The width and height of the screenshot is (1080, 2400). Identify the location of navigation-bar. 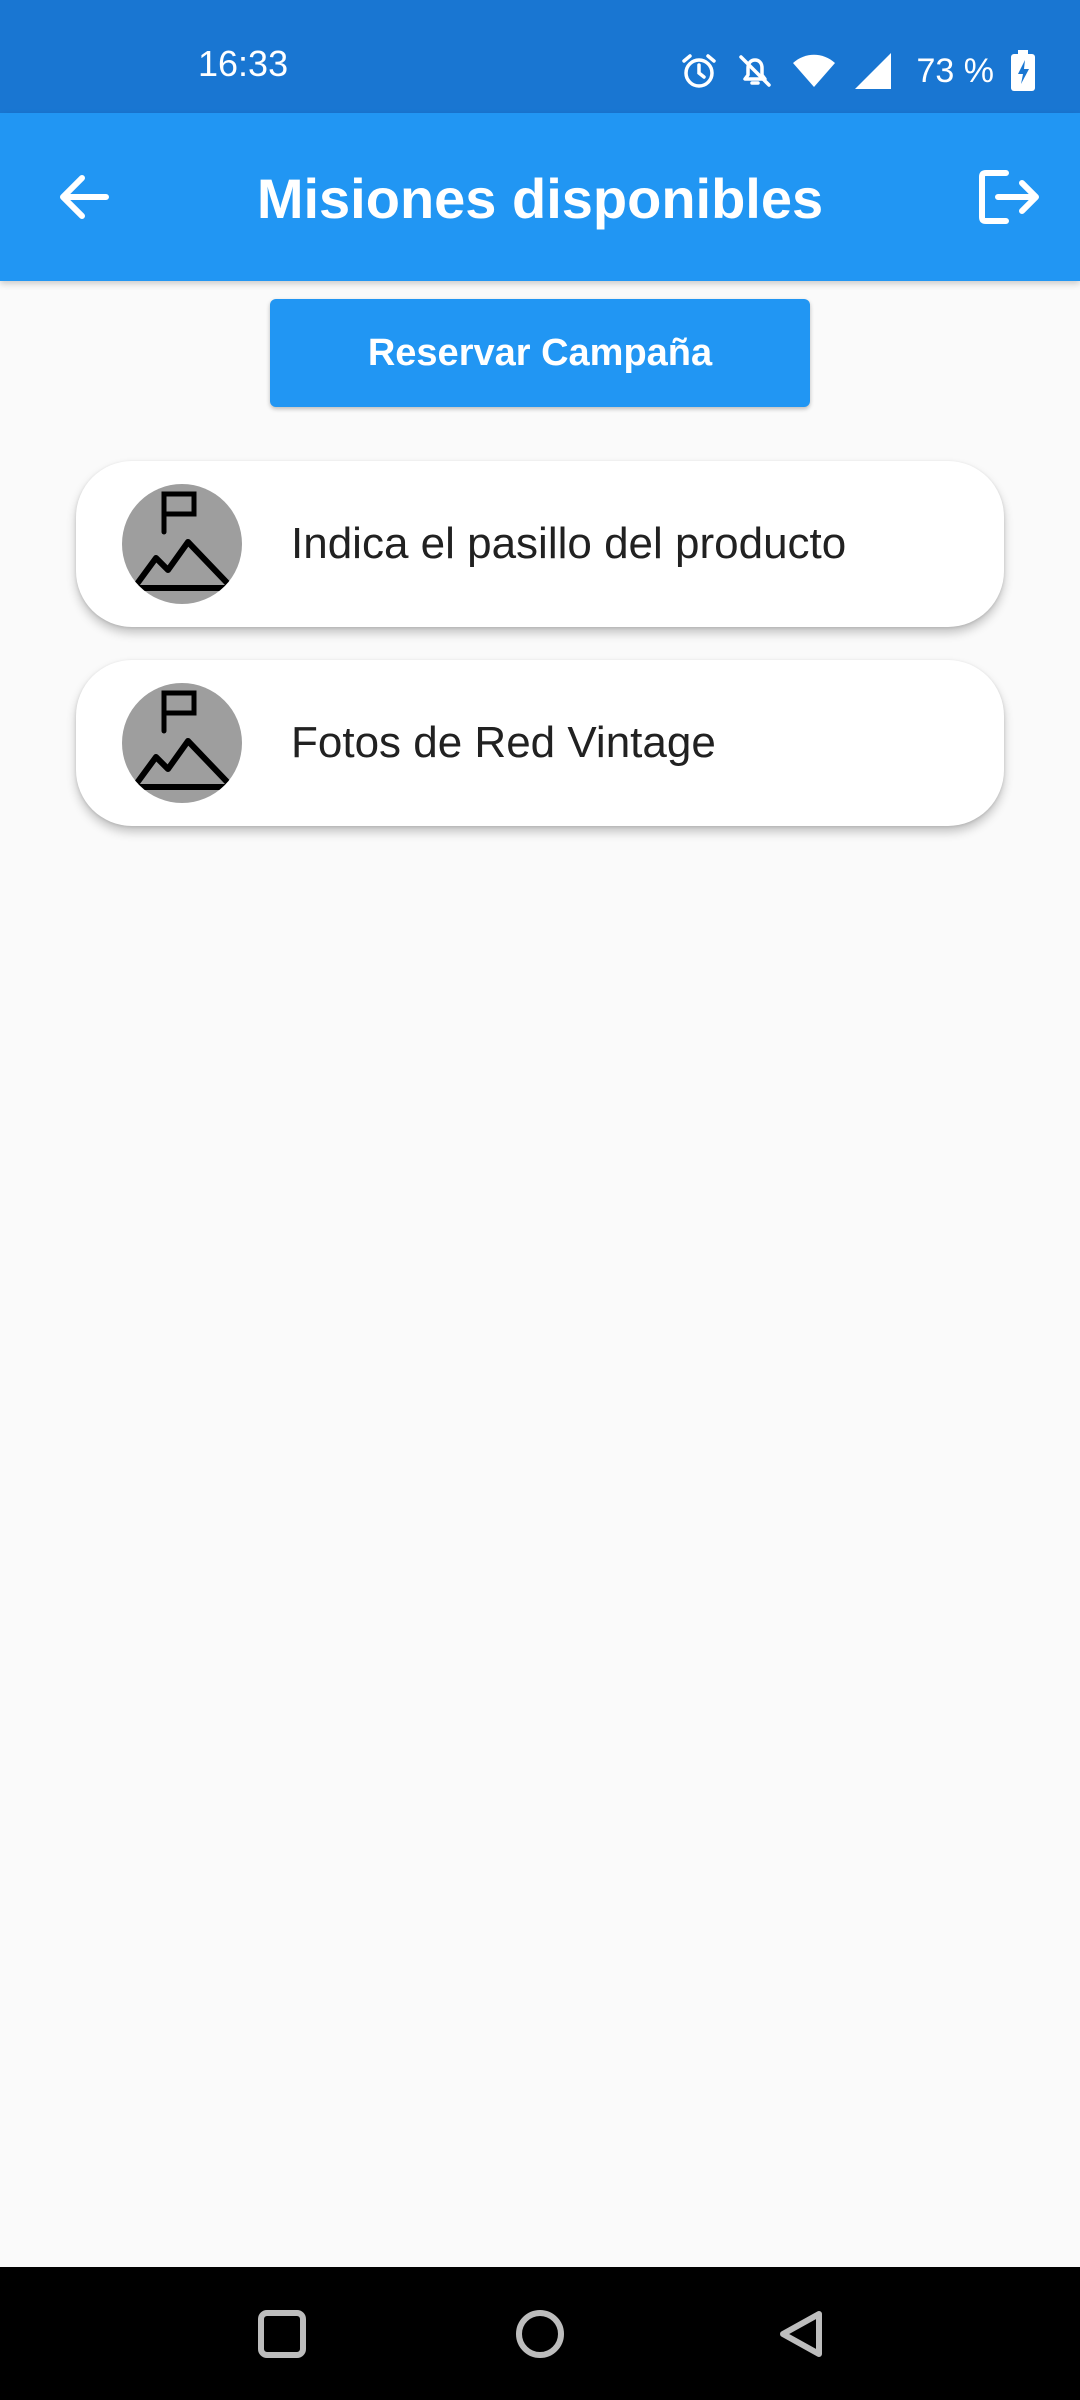
(540, 2333).